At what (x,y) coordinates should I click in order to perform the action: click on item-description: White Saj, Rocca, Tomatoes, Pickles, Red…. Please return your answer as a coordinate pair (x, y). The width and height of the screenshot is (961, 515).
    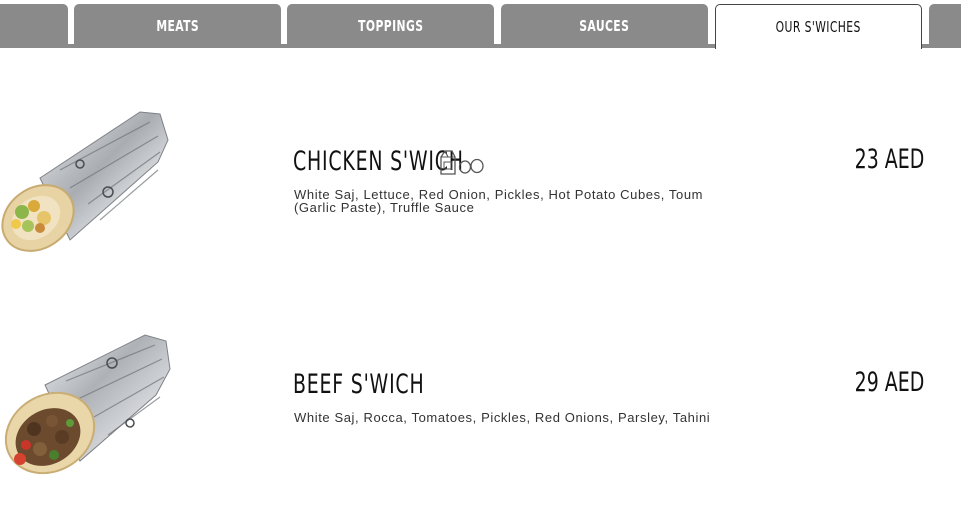
    Looking at the image, I should click on (502, 417).